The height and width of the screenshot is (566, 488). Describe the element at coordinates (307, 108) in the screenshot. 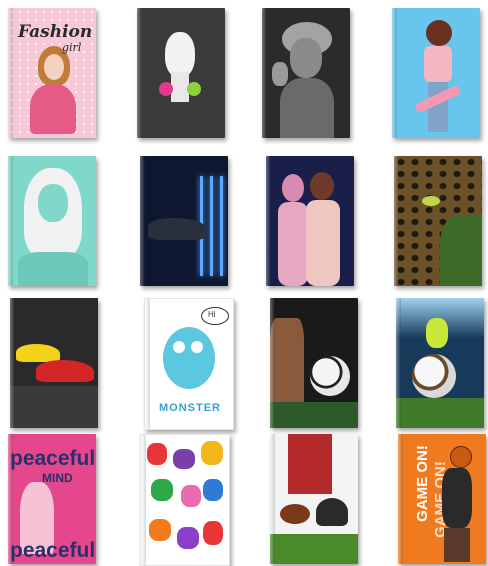

I see `einstein-body-shape` at that location.